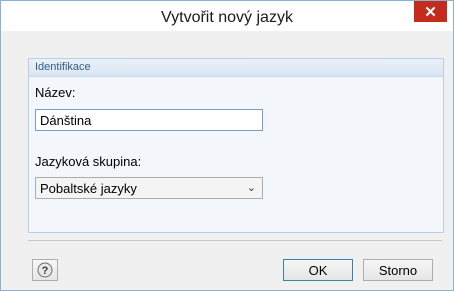  I want to click on title-bar: Vytvořit nový jazyk ✕, so click(227, 16).